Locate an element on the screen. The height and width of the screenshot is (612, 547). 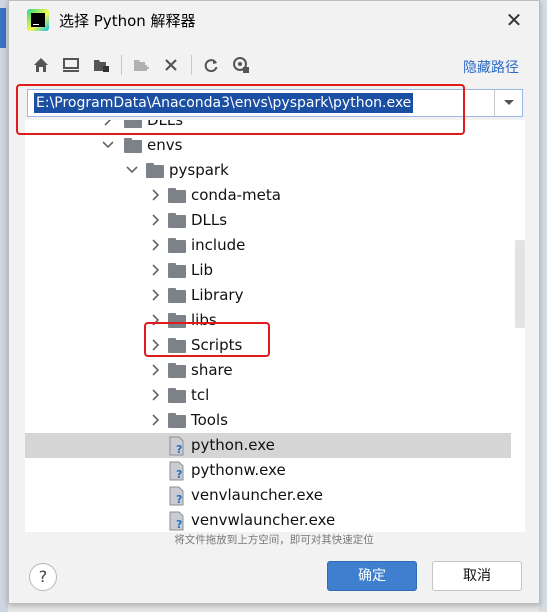
tree-item-label: venvwlauncher.exe is located at coordinates (263, 520).